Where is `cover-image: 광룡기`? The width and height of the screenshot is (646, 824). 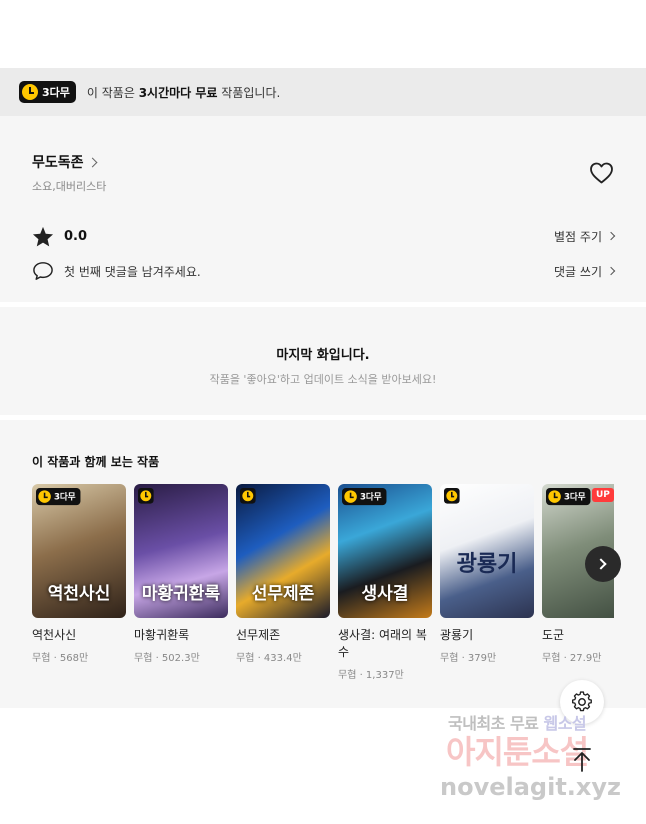 cover-image: 광룡기 is located at coordinates (487, 551).